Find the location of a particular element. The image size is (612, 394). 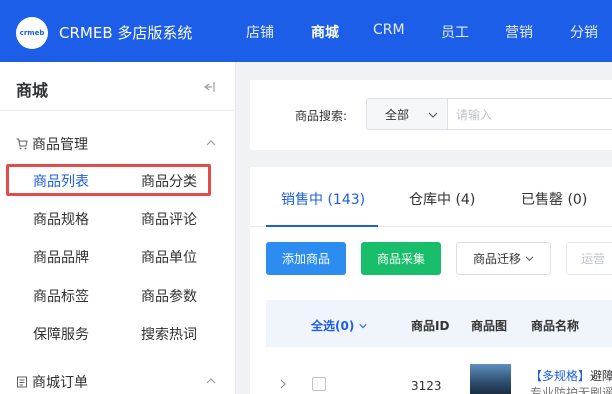

group-label: 商品管理 is located at coordinates (60, 145).